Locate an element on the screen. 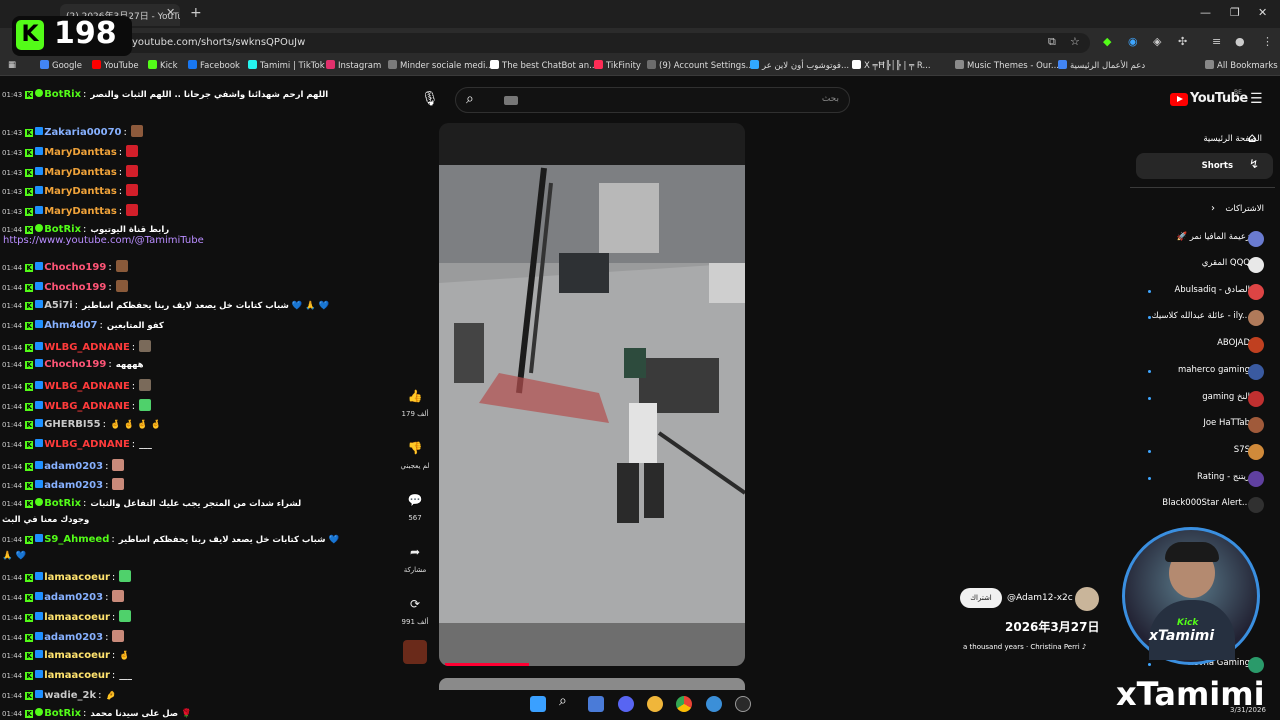 This screenshot has width=1280, height=720. extension-icon: ◈ is located at coordinates (1157, 41).